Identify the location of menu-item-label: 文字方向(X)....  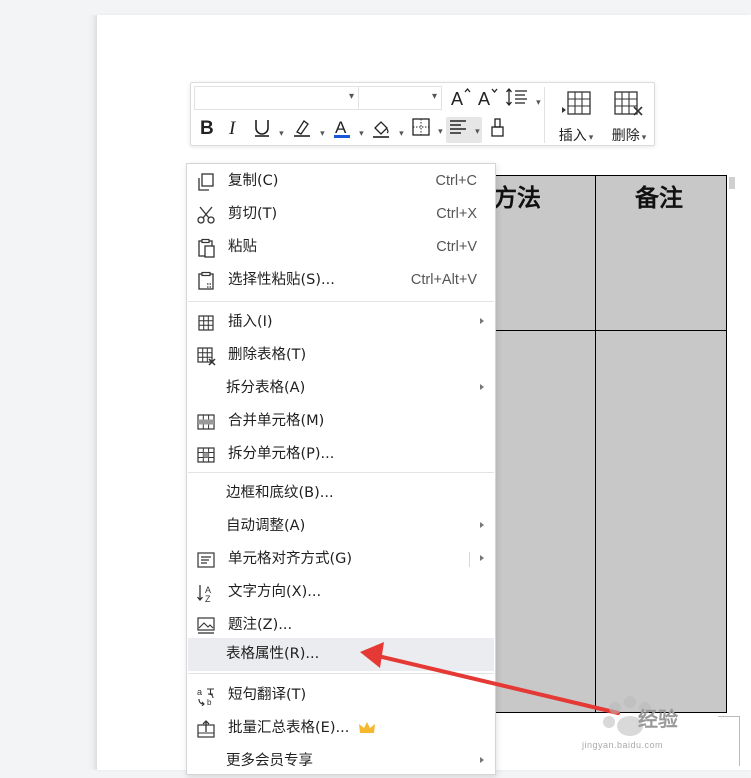
(275, 592).